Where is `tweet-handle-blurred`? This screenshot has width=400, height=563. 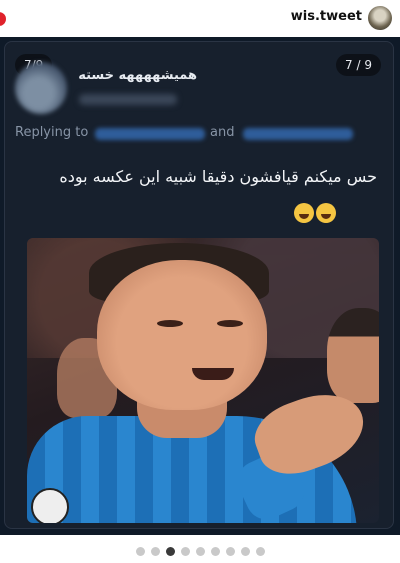
tweet-handle-blurred is located at coordinates (128, 99).